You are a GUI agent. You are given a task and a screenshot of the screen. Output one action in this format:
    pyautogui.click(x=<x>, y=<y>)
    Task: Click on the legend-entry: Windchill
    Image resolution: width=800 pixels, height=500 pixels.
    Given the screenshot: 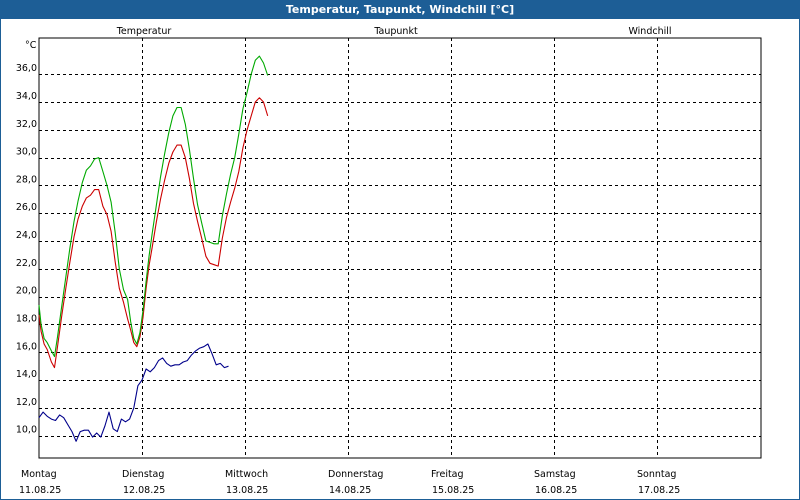 What is the action you would take?
    pyautogui.click(x=649, y=31)
    